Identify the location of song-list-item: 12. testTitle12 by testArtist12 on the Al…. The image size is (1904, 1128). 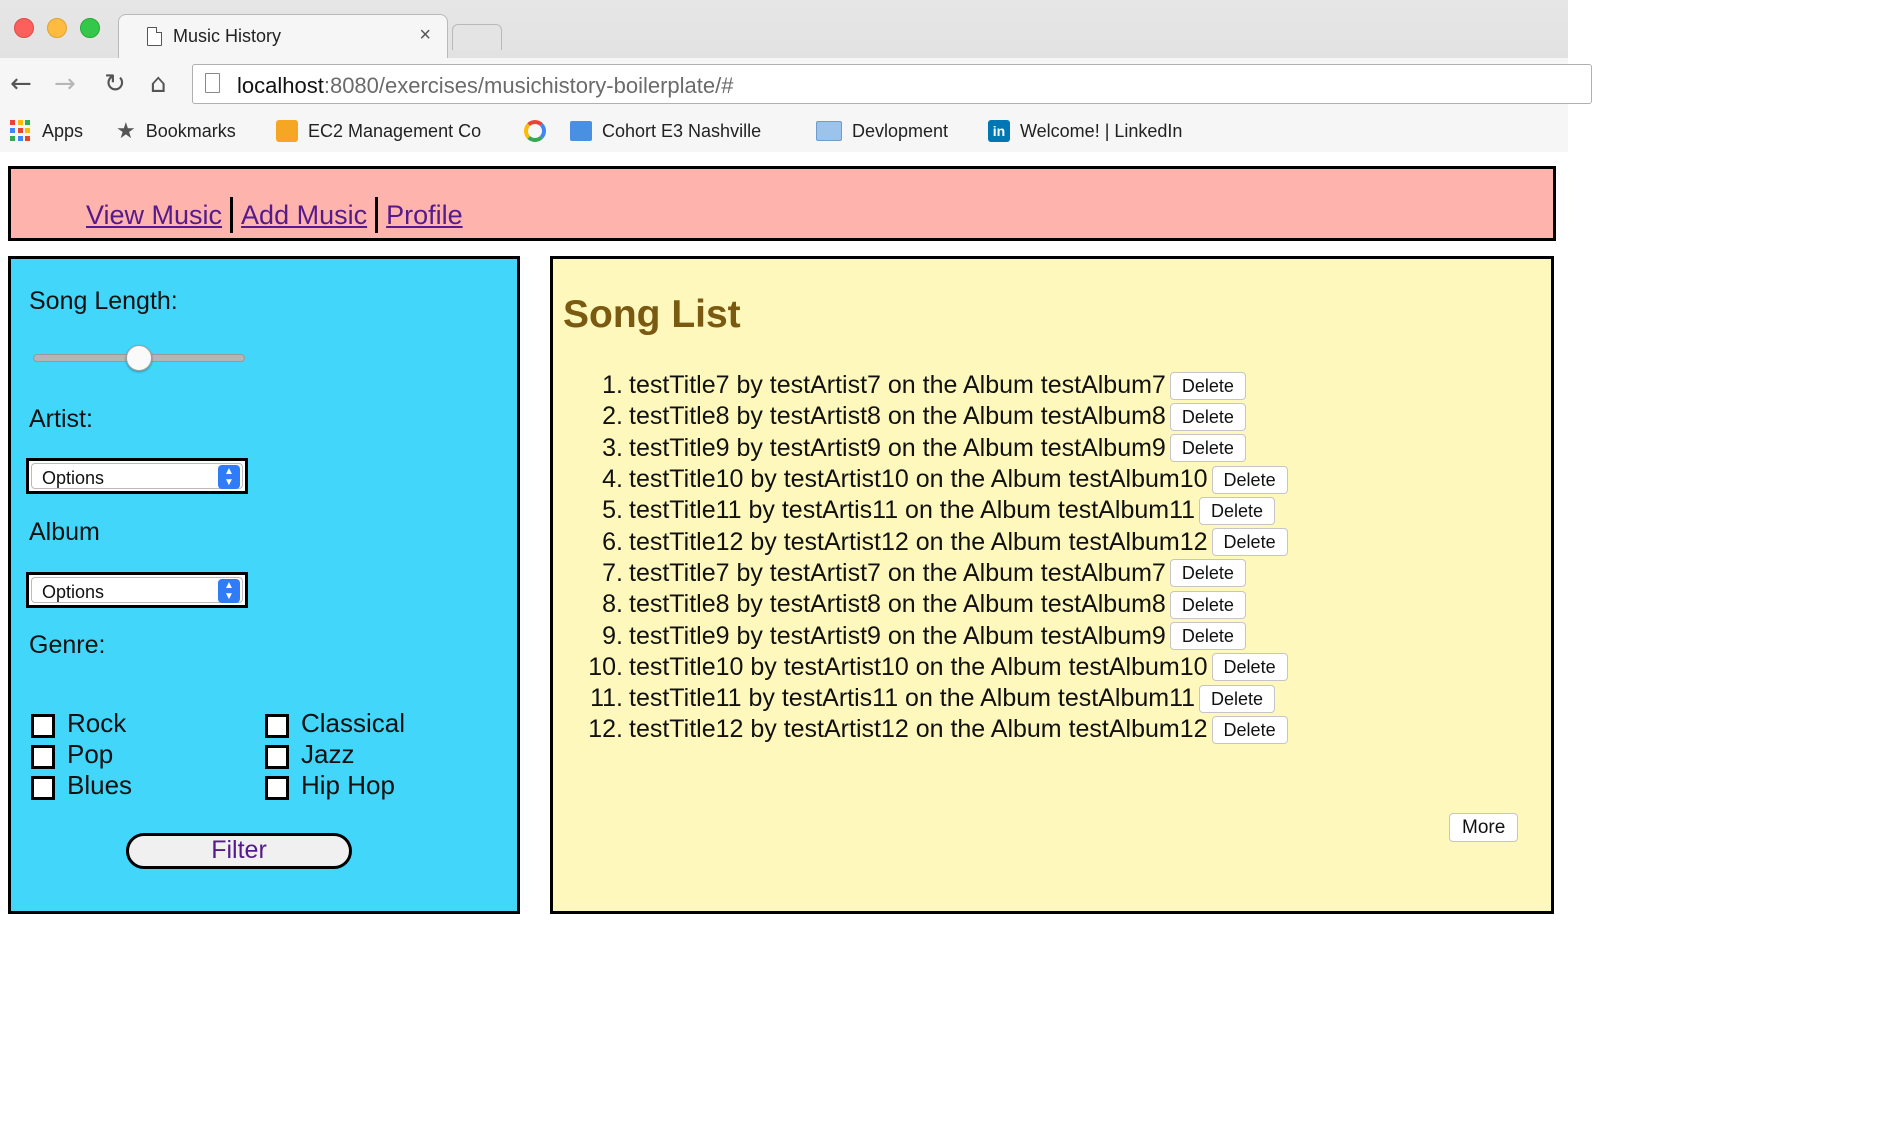
(1017, 729).